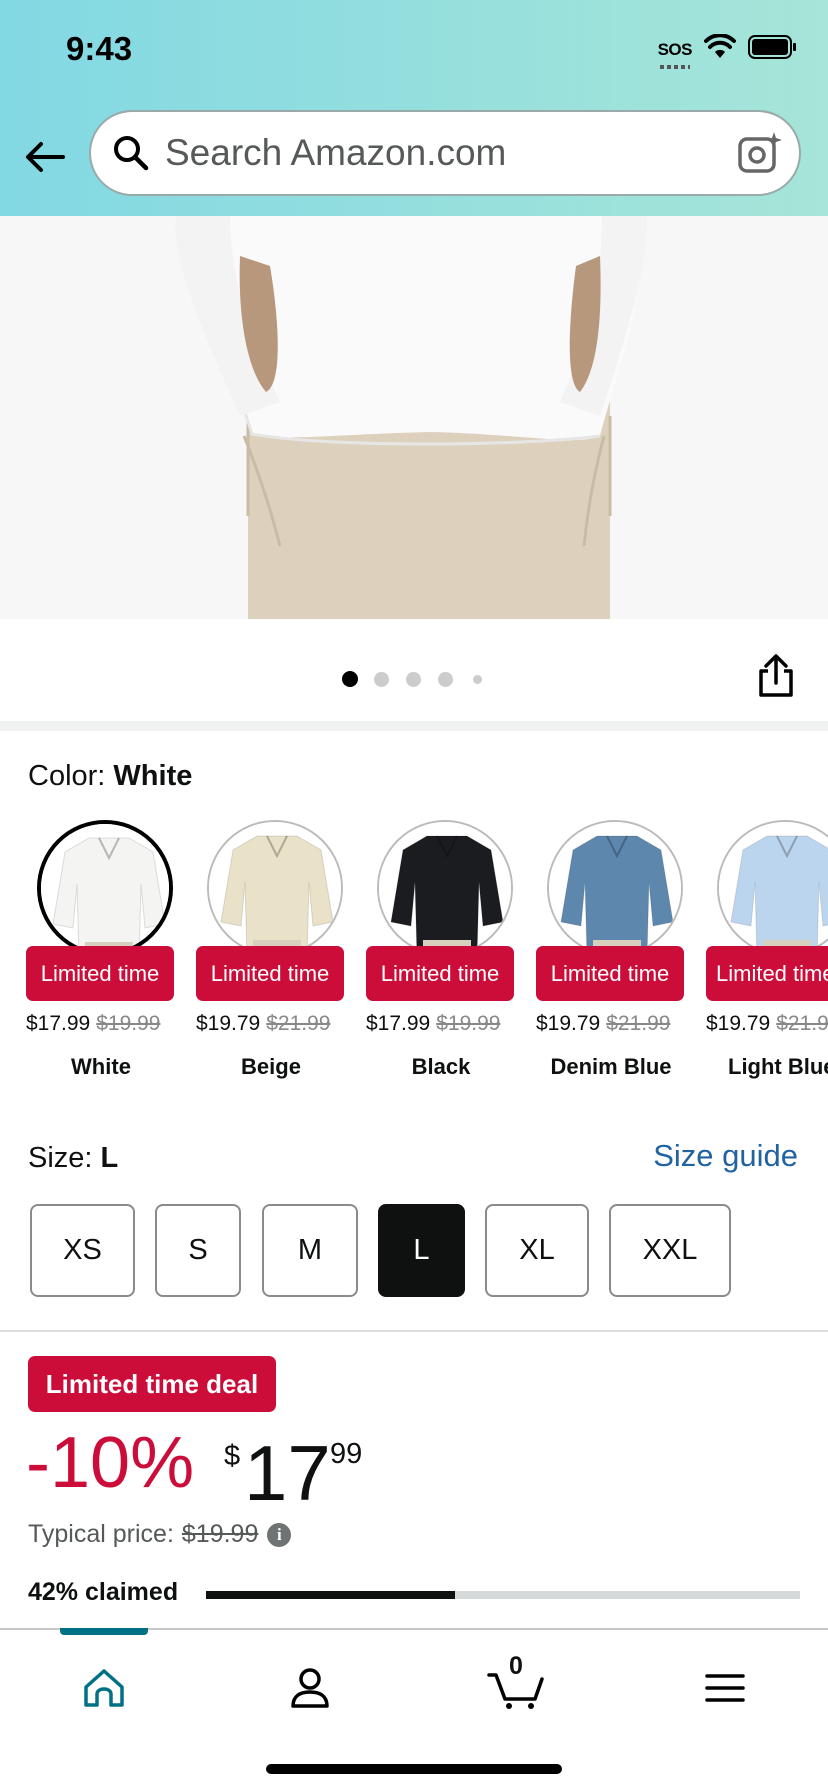 This screenshot has height=1792, width=828. What do you see at coordinates (101, 1534) in the screenshot?
I see `typical-price-label: Typical price:` at bounding box center [101, 1534].